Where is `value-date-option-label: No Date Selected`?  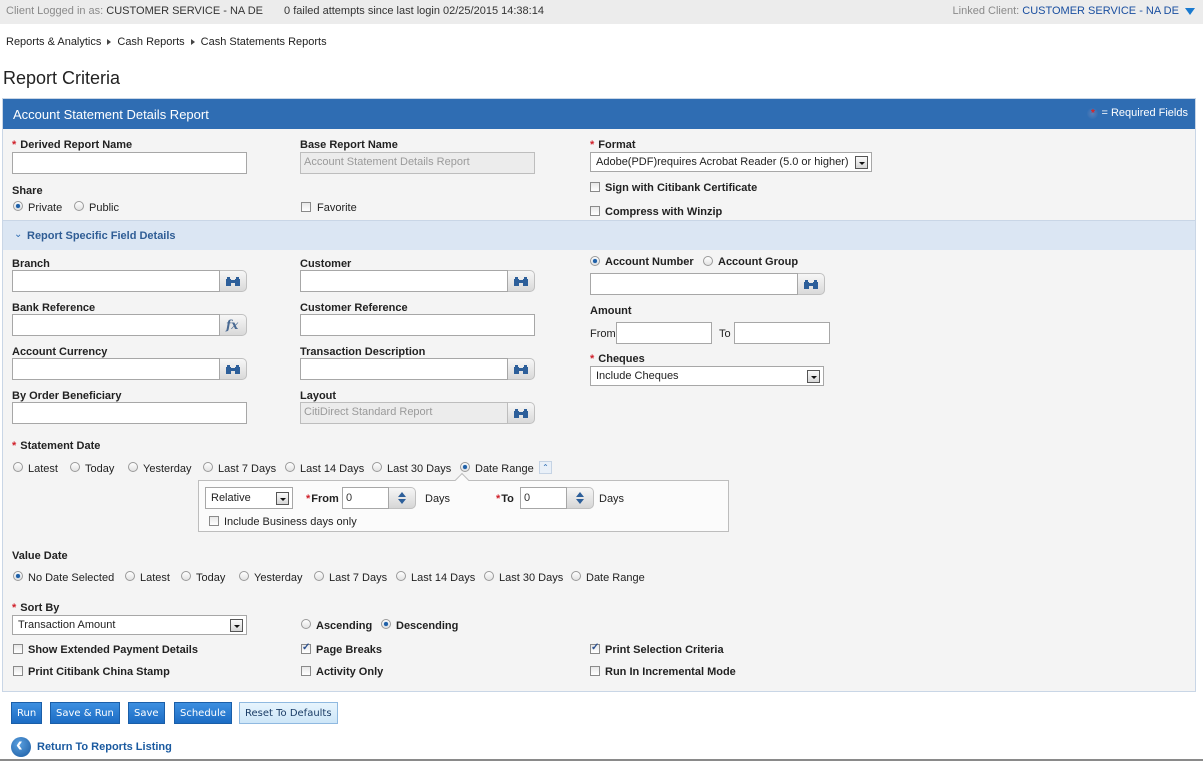
value-date-option-label: No Date Selected is located at coordinates (71, 578).